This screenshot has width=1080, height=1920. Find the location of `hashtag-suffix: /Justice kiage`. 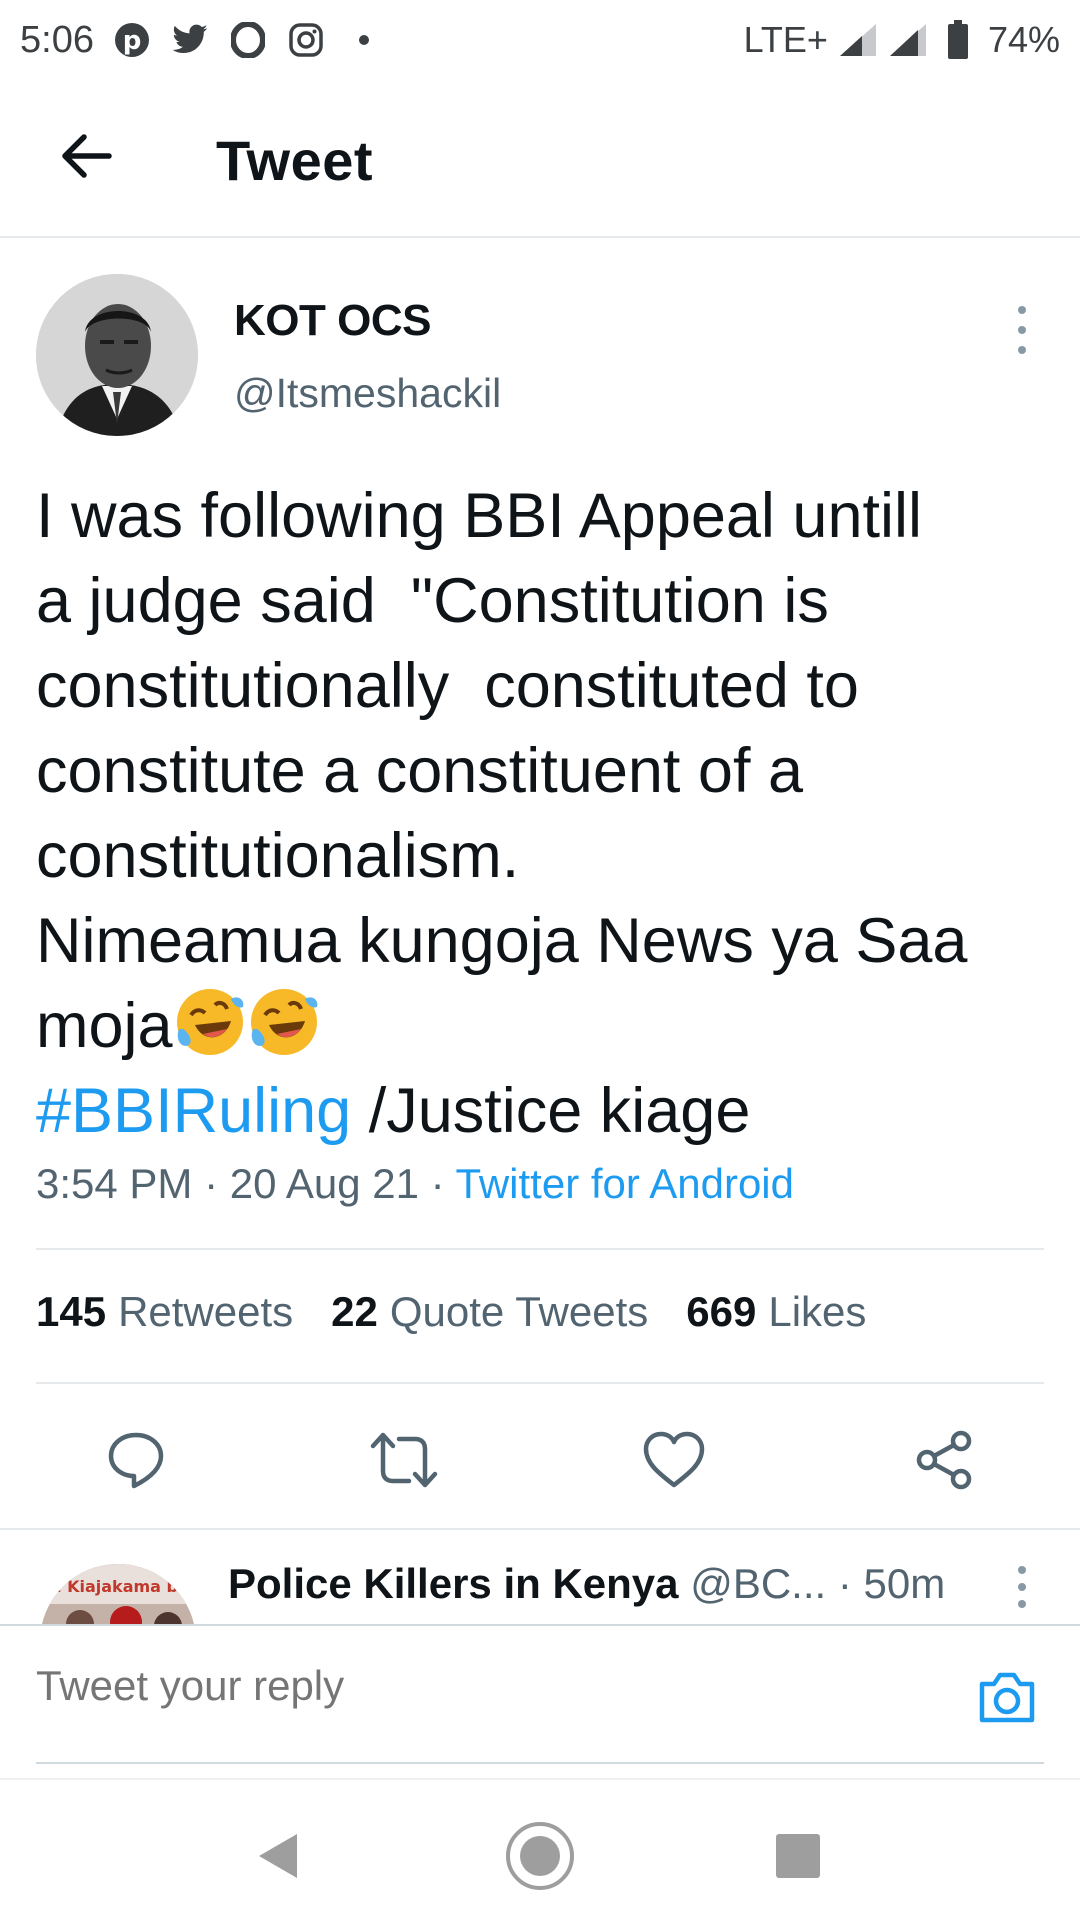

hashtag-suffix: /Justice kiage is located at coordinates (551, 1111).